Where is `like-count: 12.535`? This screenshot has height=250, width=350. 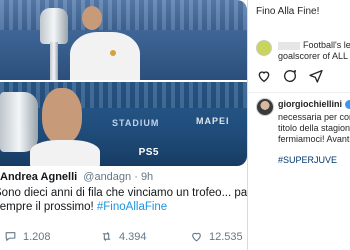
like-count: 12.535 is located at coordinates (226, 236).